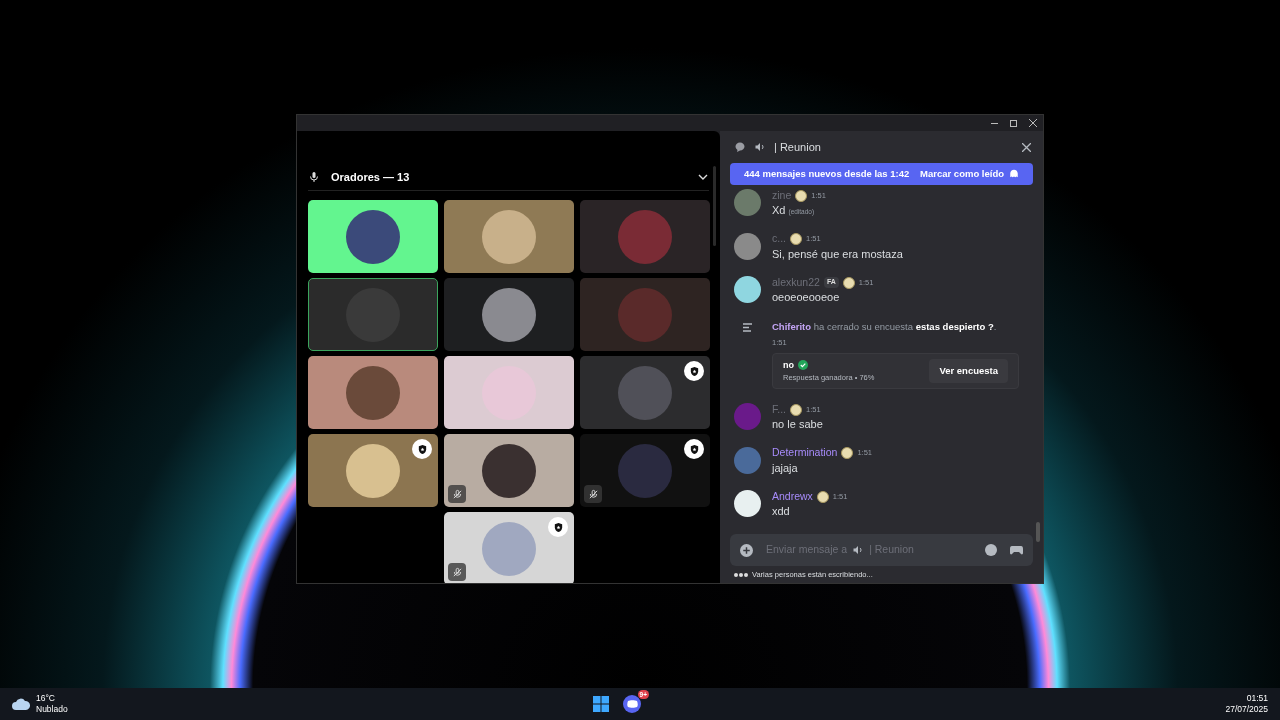 The height and width of the screenshot is (720, 1280). Describe the element at coordinates (314, 177) in the screenshot. I see `microphone-icon` at that location.